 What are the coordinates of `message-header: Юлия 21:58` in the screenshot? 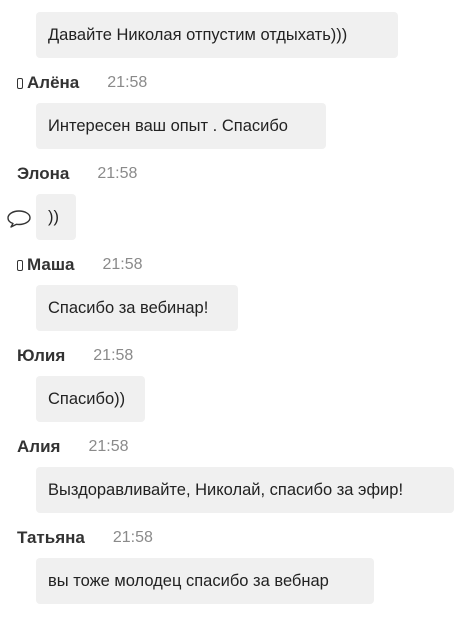 It's located at (75, 356).